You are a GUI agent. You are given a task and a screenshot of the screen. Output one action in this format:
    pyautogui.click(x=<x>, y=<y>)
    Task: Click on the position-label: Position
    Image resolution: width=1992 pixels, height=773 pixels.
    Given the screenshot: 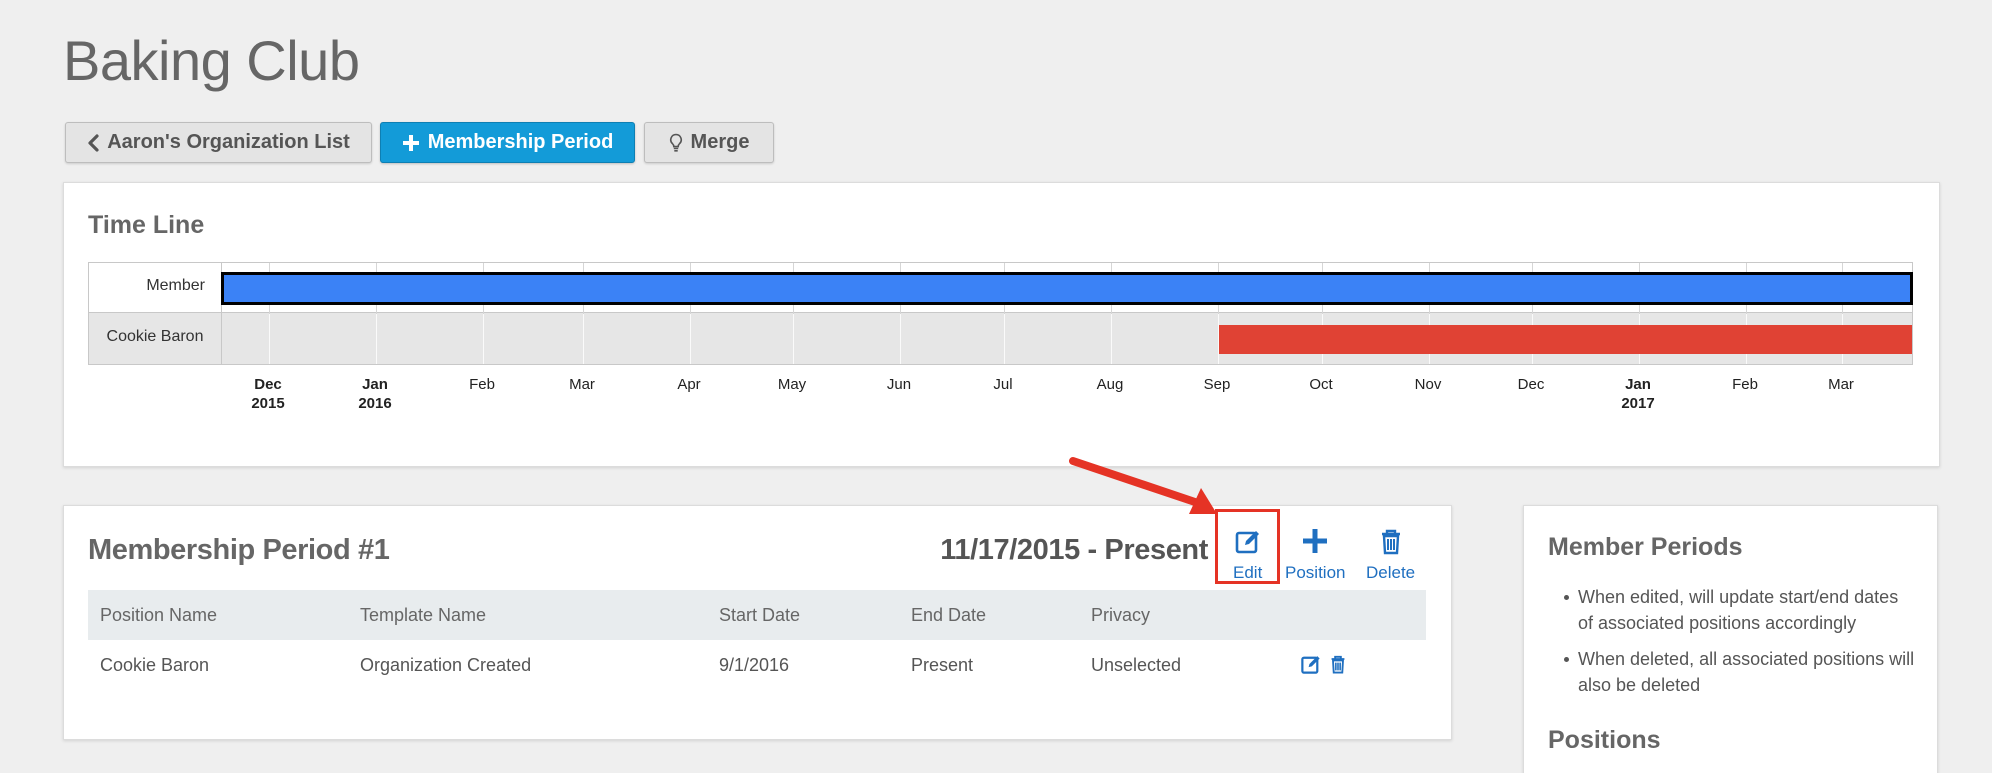 What is the action you would take?
    pyautogui.click(x=1315, y=572)
    